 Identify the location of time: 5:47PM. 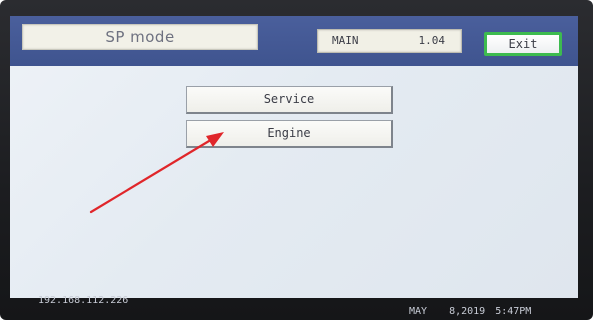
(513, 311).